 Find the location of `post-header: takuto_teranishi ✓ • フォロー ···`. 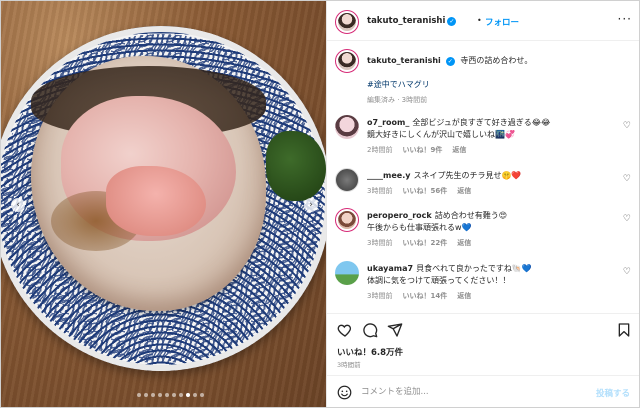

post-header: takuto_teranishi ✓ • フォロー ··· is located at coordinates (483, 21).